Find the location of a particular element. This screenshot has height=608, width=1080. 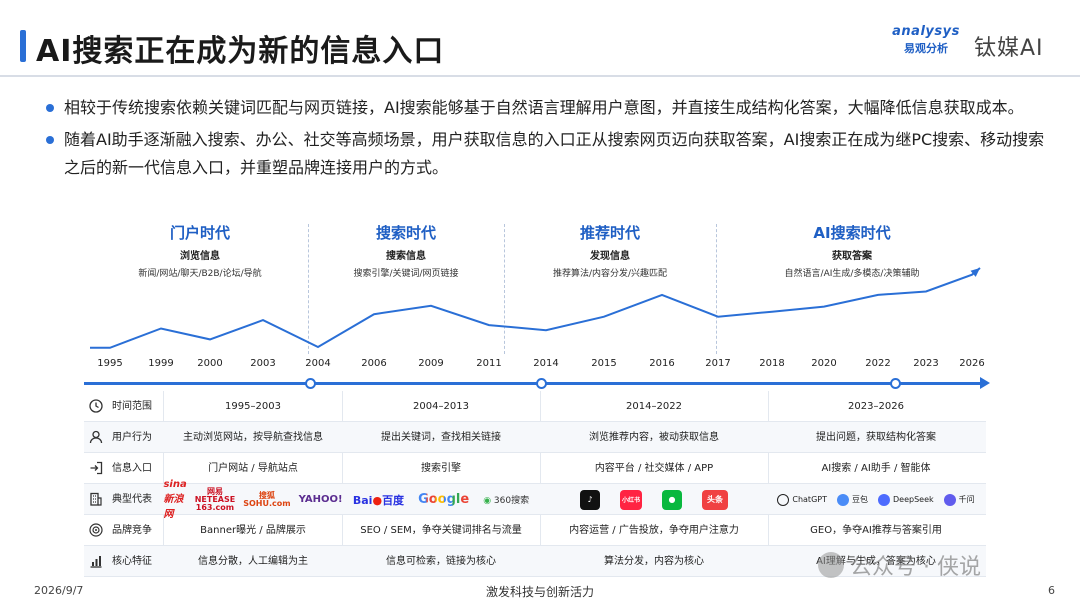

qianwen-logo: 千问 is located at coordinates (959, 499).